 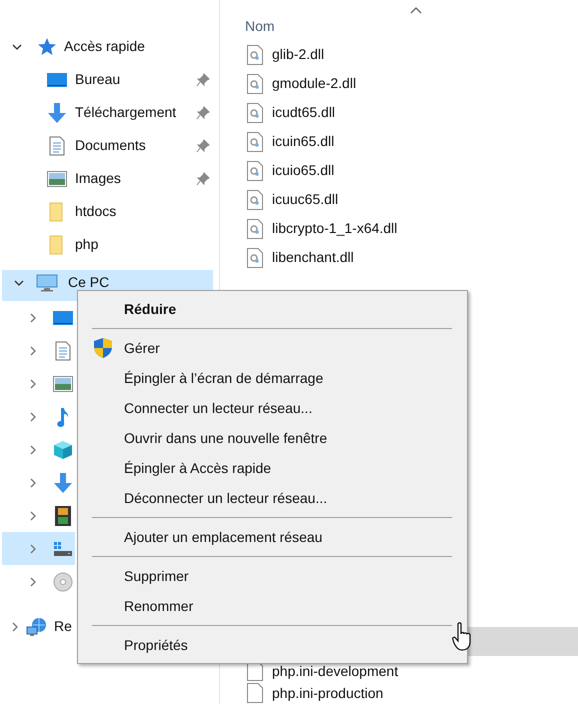 I want to click on menu-item: Épingler à Accès rapide, so click(x=272, y=468).